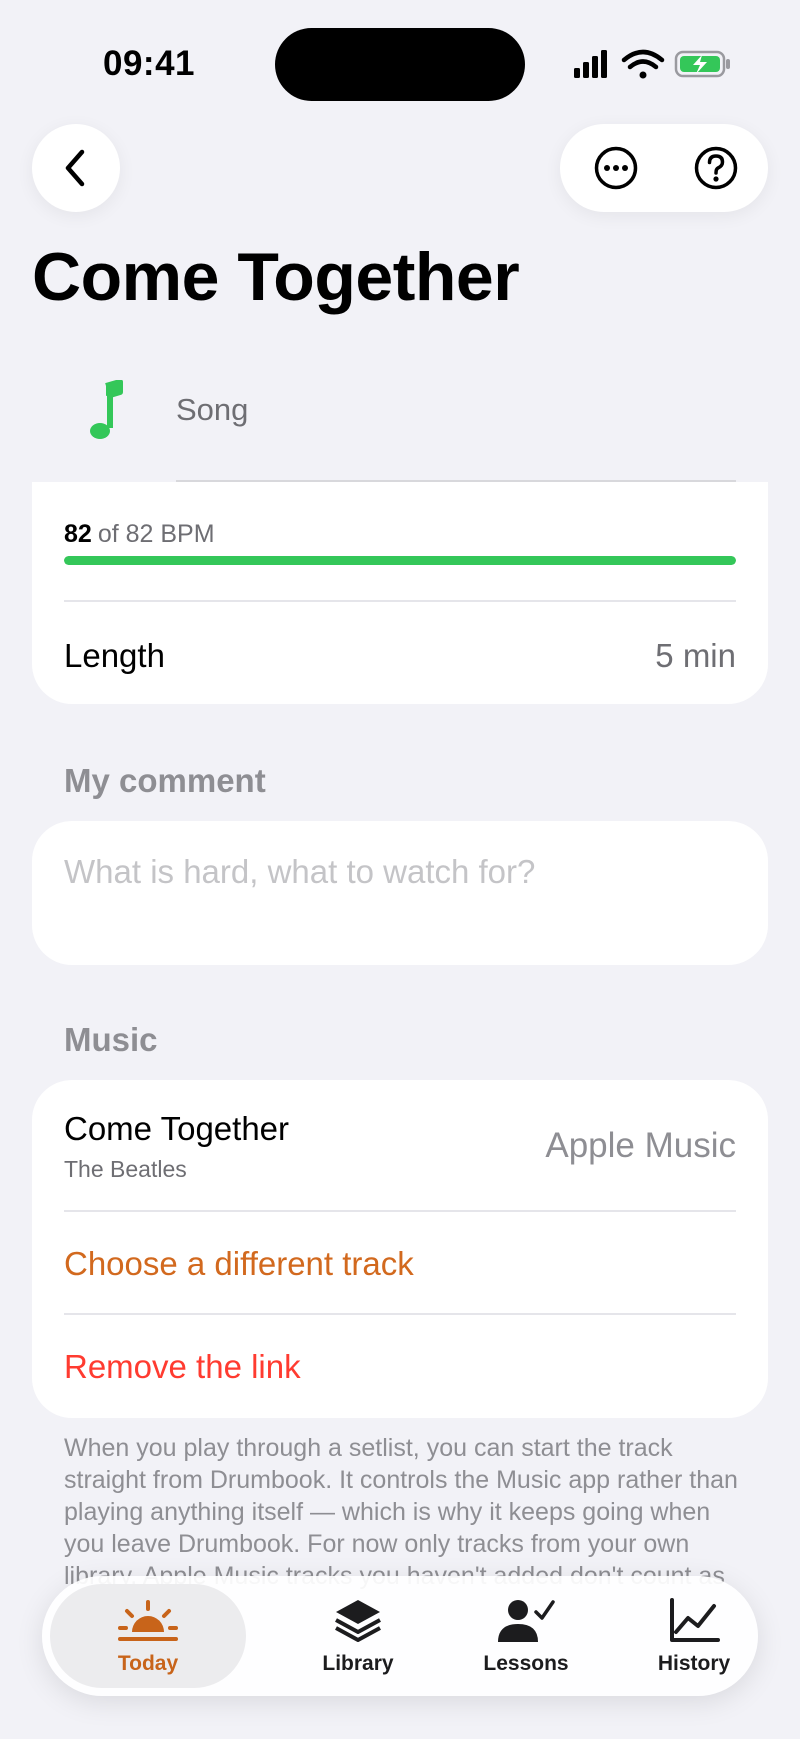 The height and width of the screenshot is (1739, 800). I want to click on choose-track-button: Choose a different track, so click(239, 1264).